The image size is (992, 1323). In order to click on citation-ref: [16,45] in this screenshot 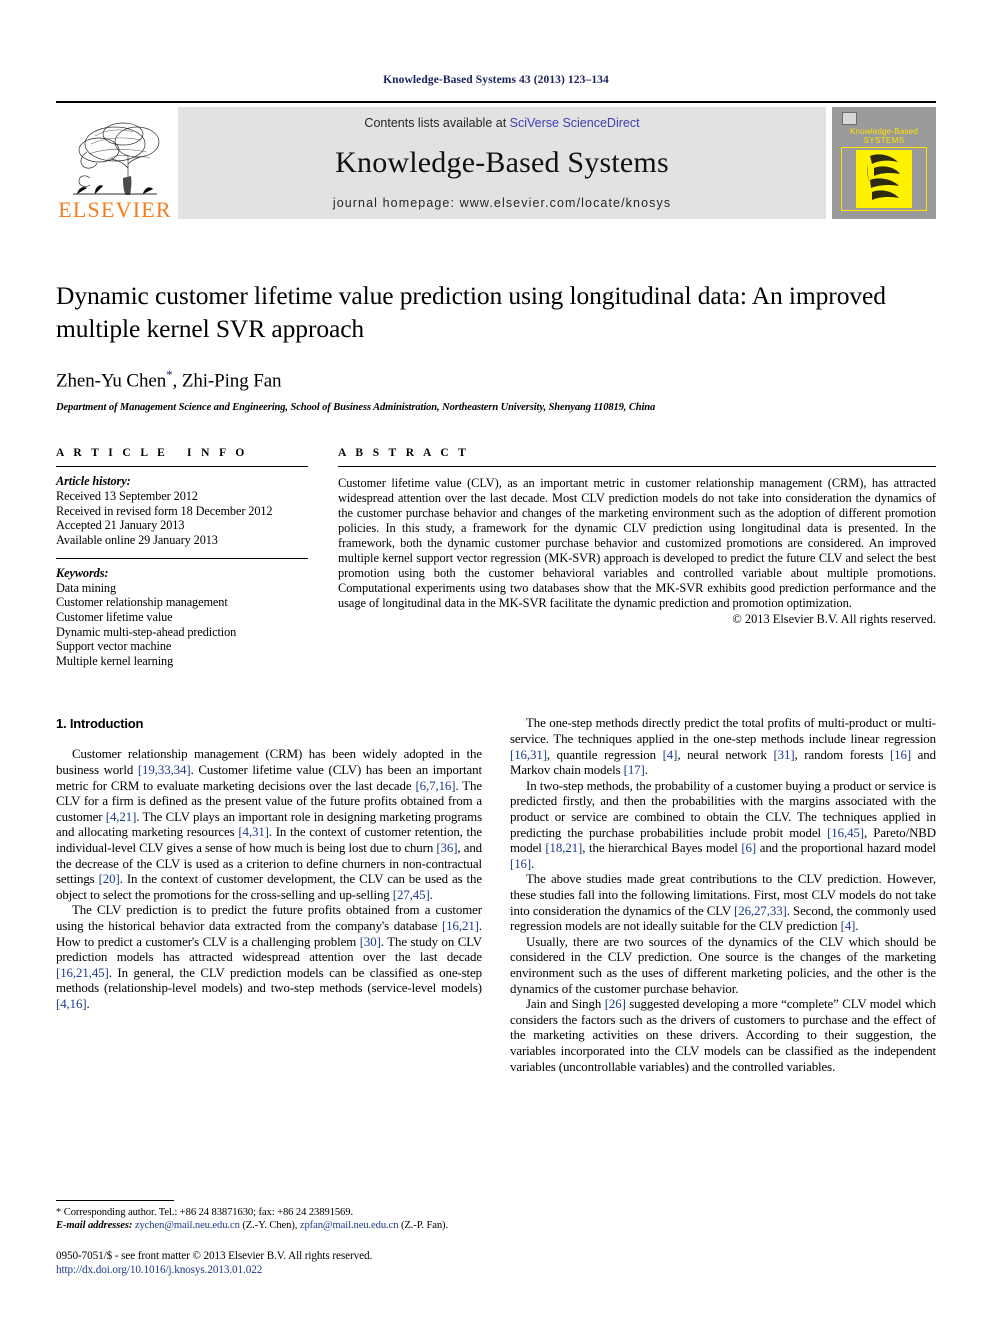, I will do `click(845, 833)`.